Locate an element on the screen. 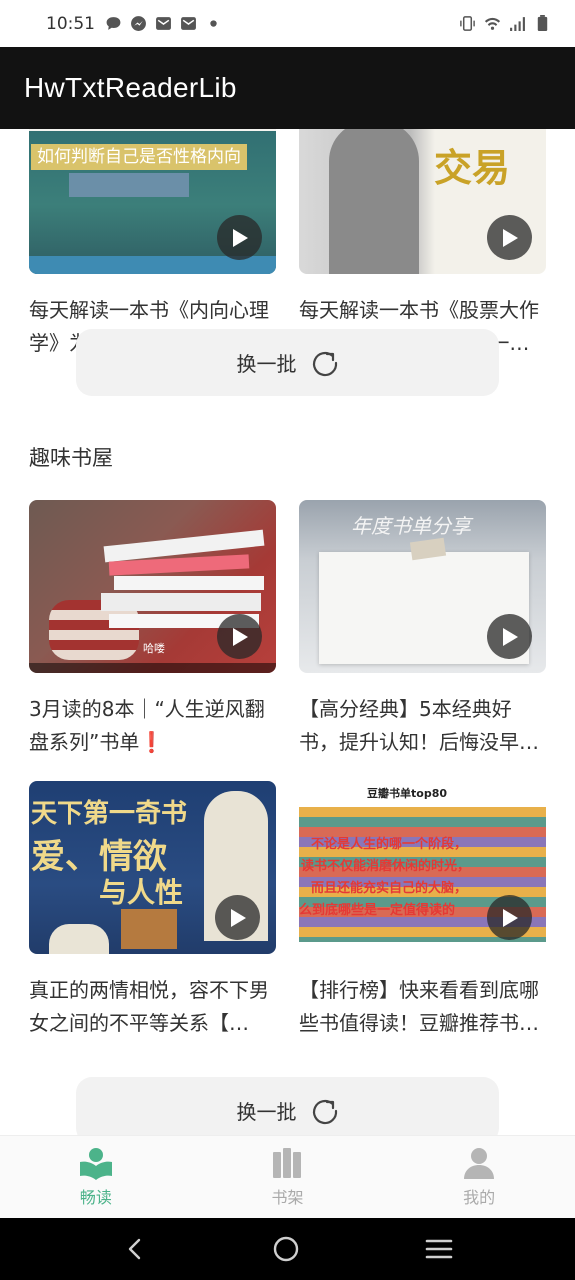  video-thumbnail: 如何判断自己是否性格内向 is located at coordinates (152, 201).